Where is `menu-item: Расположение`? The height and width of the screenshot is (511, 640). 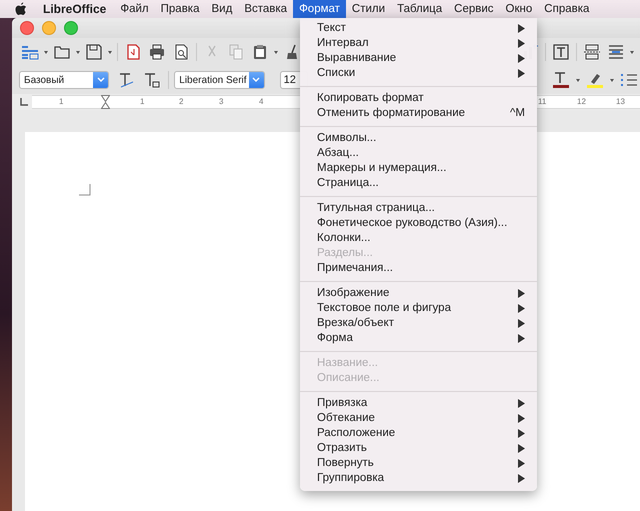
menu-item: Расположение is located at coordinates (418, 433).